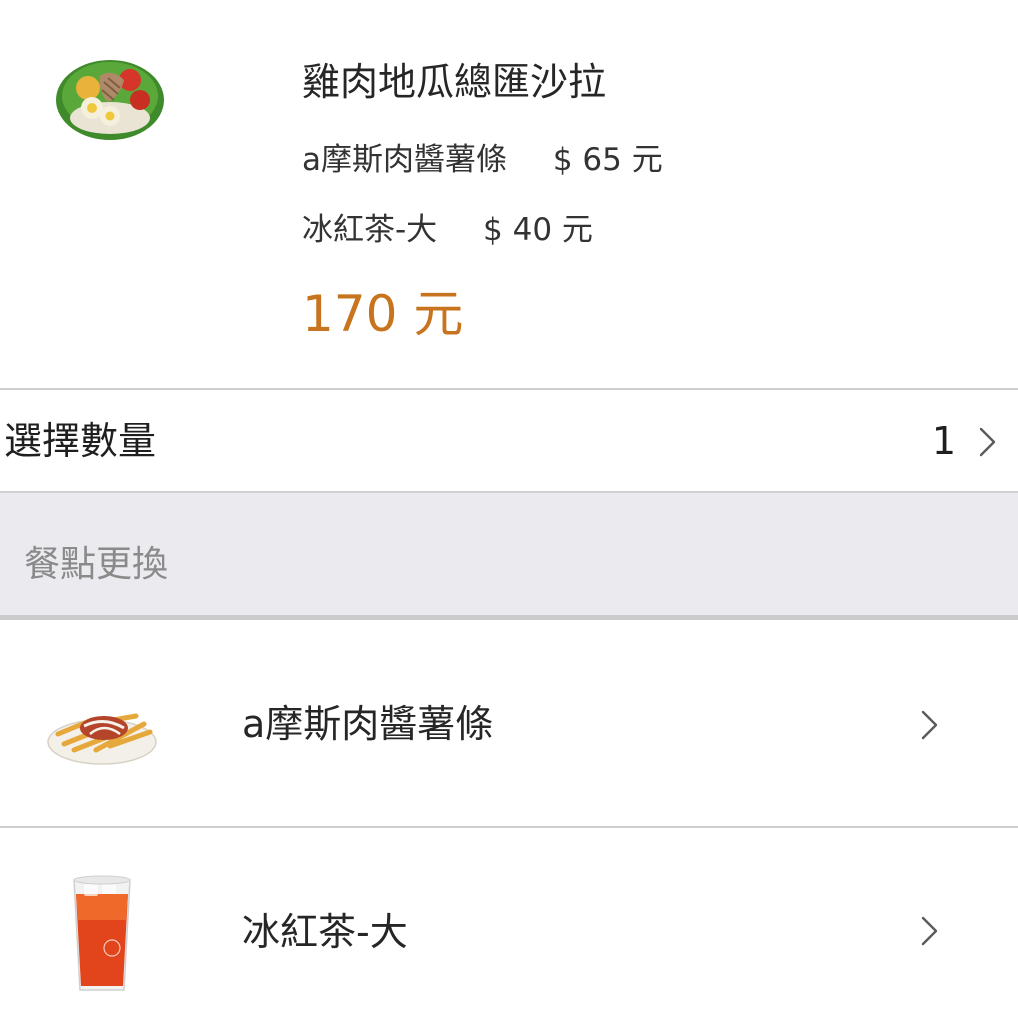 The image size is (1018, 1032). What do you see at coordinates (943, 441) in the screenshot?
I see `quantity-value: 1` at bounding box center [943, 441].